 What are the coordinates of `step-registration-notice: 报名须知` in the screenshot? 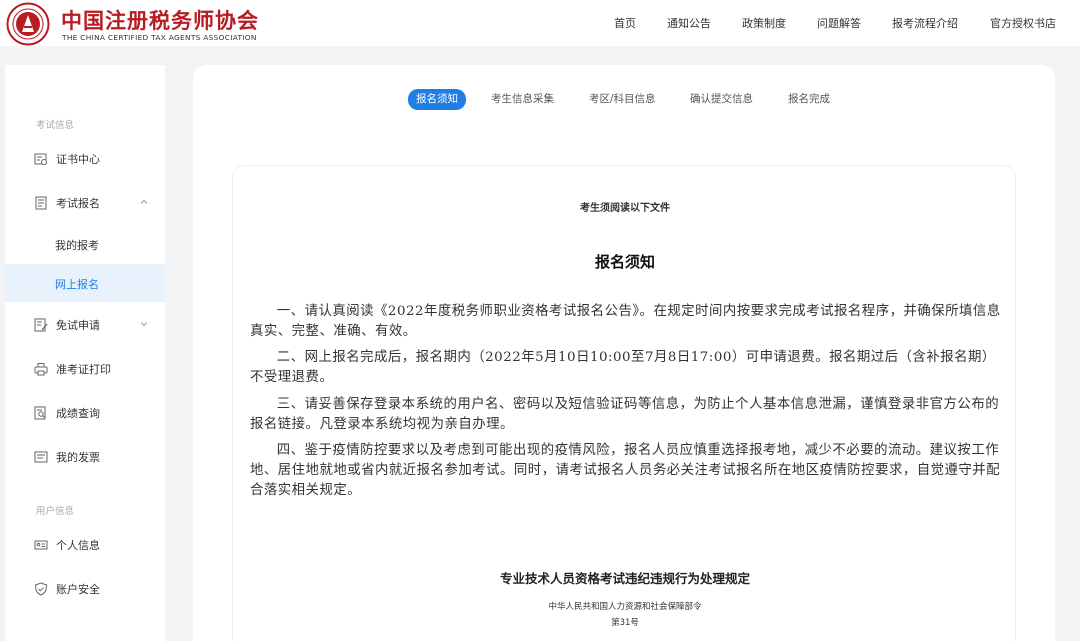 It's located at (437, 99).